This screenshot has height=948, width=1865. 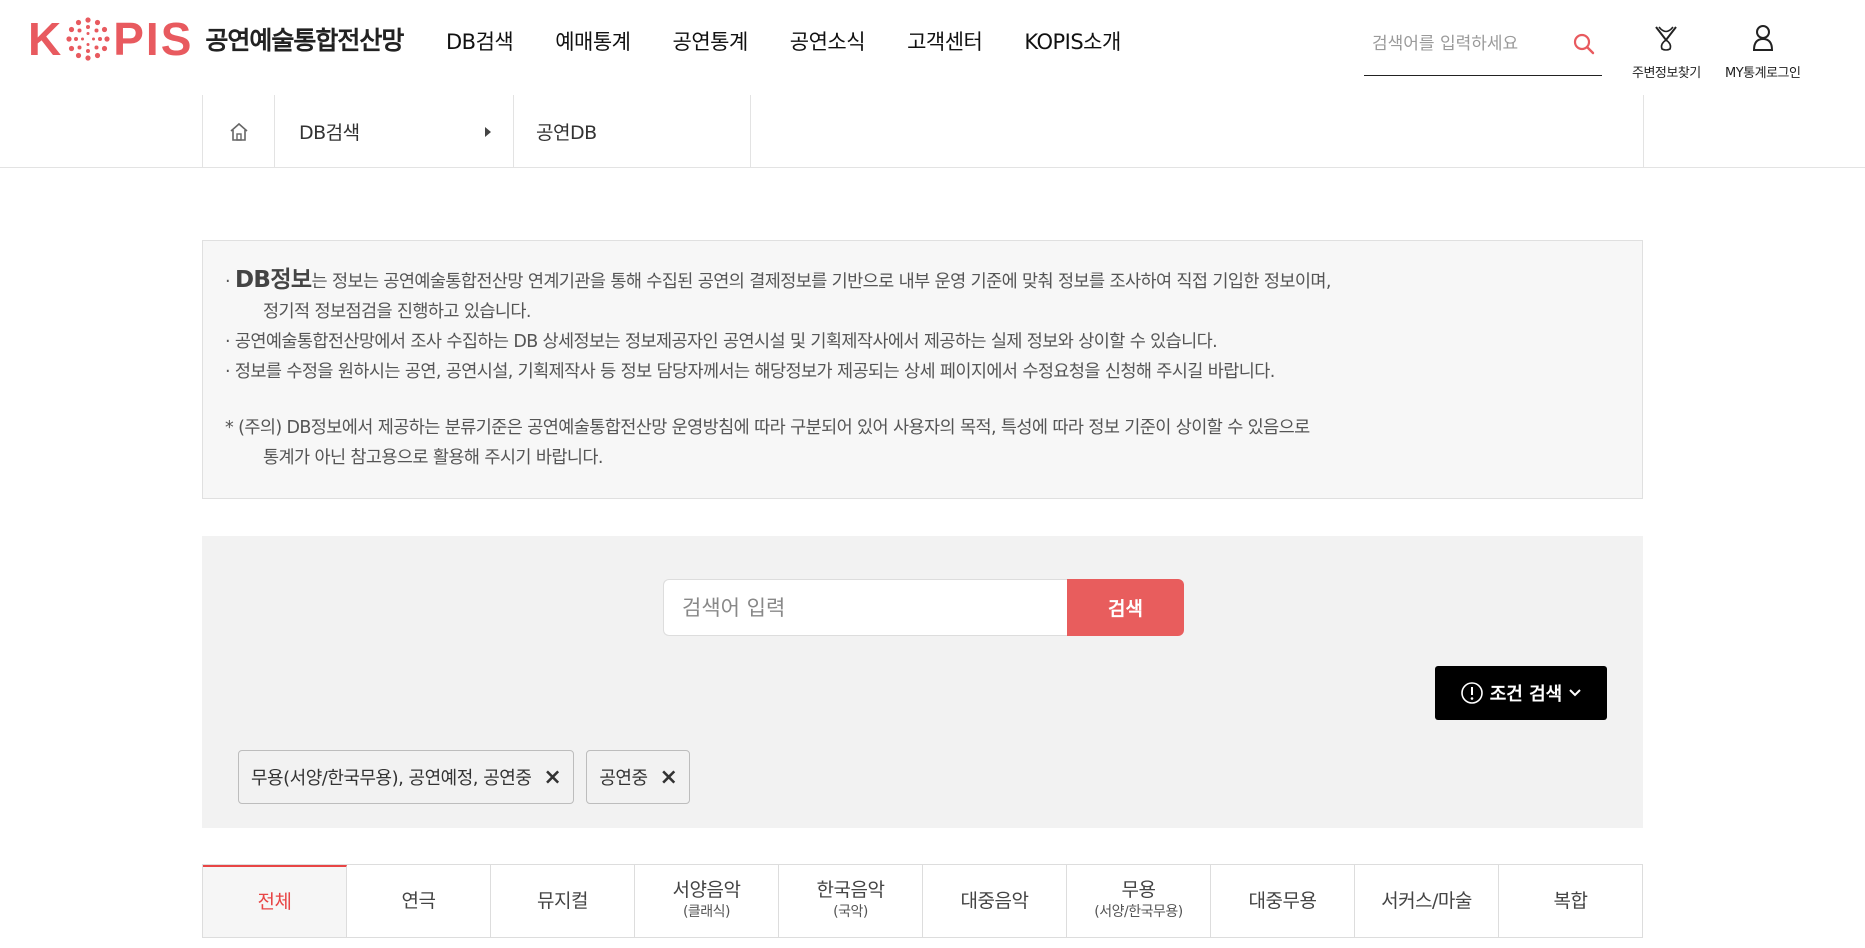 I want to click on tab-circus-magic: 서커스/마술, so click(x=1427, y=901).